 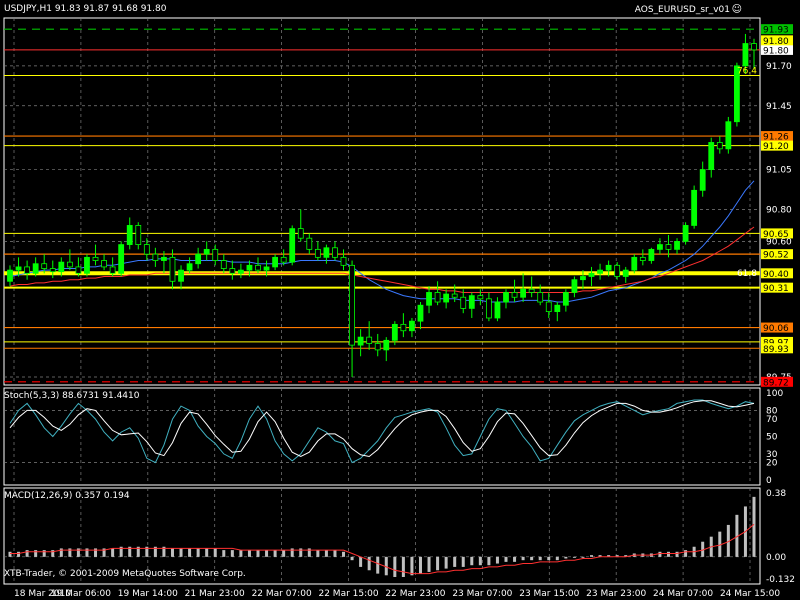 What do you see at coordinates (776, 42) in the screenshot?
I see `price-tag-label: 91.80` at bounding box center [776, 42].